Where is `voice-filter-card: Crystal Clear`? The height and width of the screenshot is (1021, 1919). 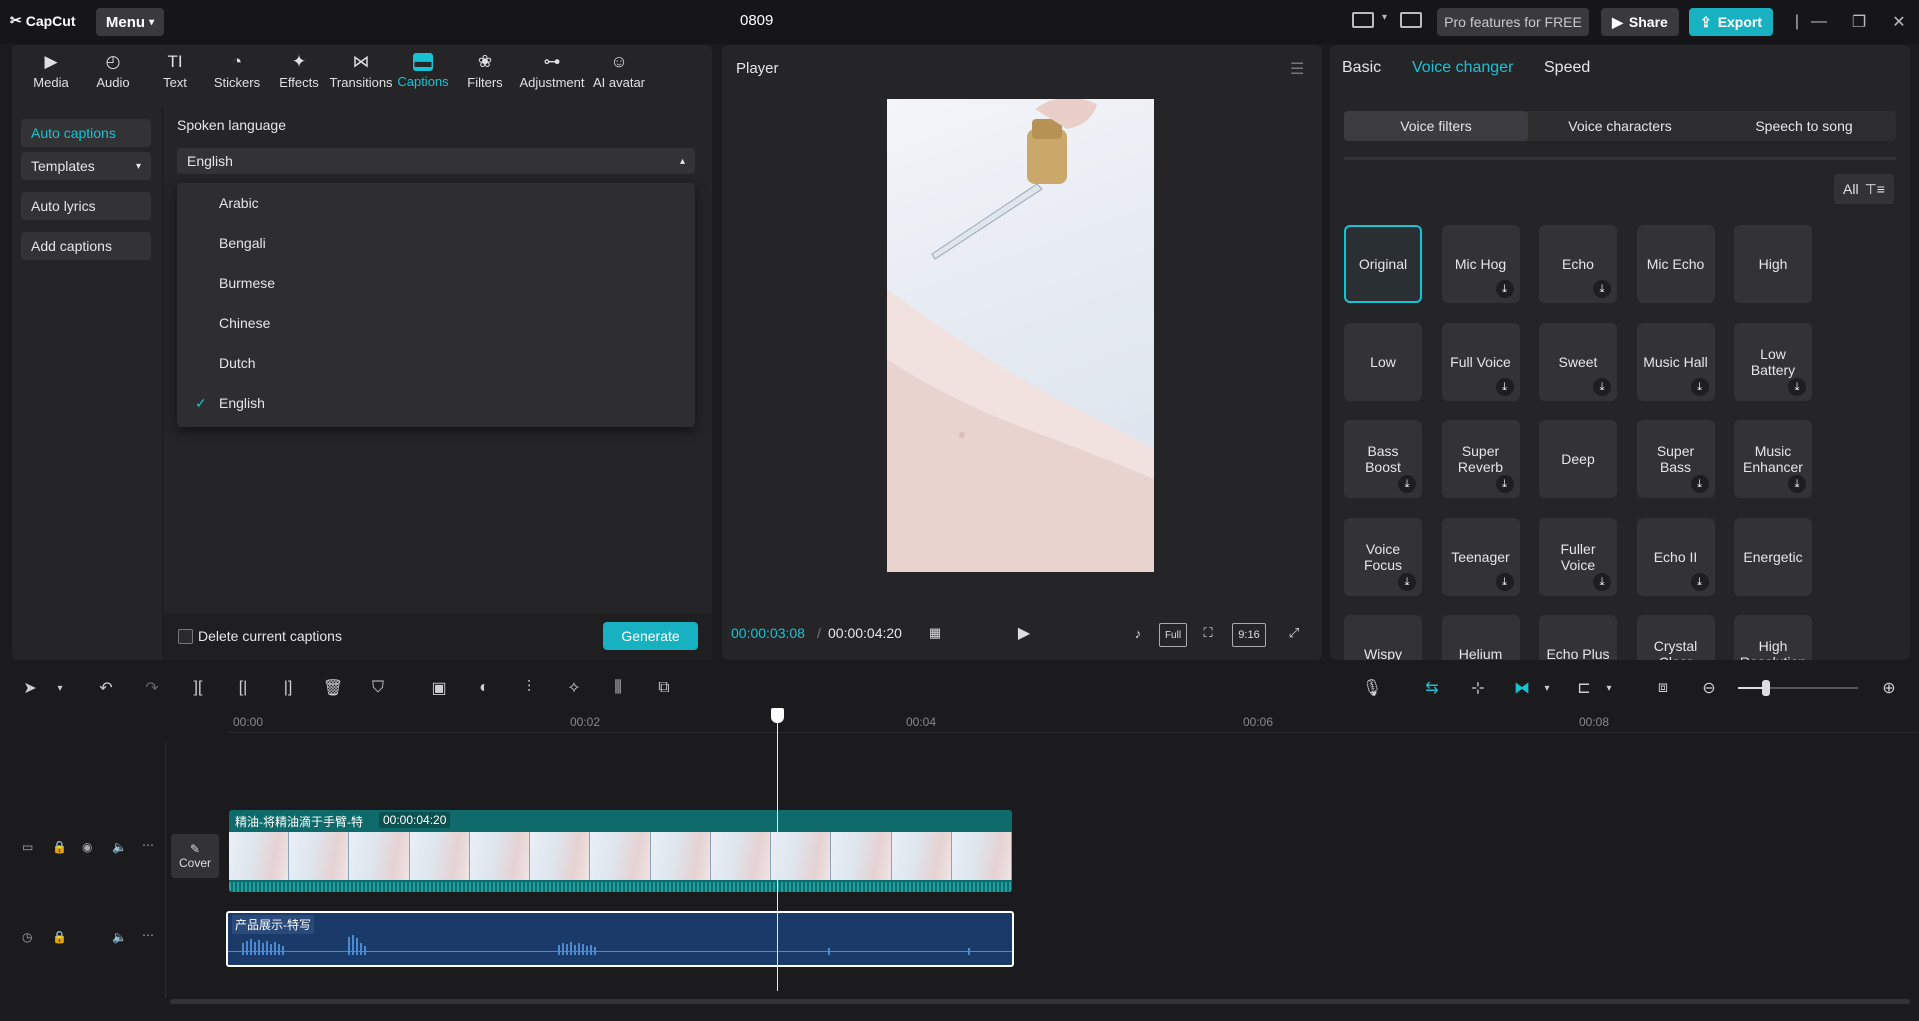
voice-filter-card: Crystal Clear is located at coordinates (1675, 637).